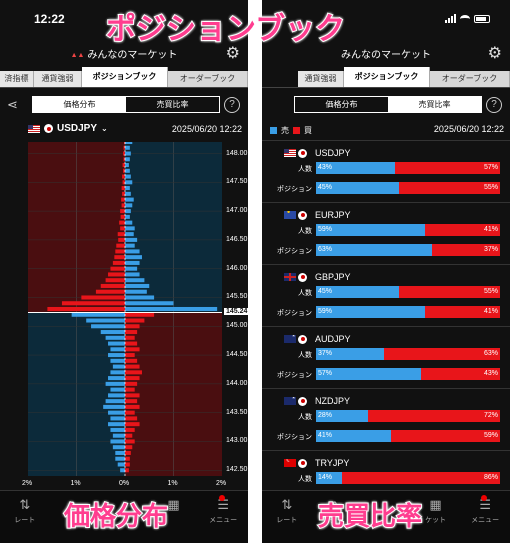 Image resolution: width=510 pixels, height=543 pixels. Describe the element at coordinates (408, 168) in the screenshot. I see `ratio-bar-people: 43% 57%` at that location.